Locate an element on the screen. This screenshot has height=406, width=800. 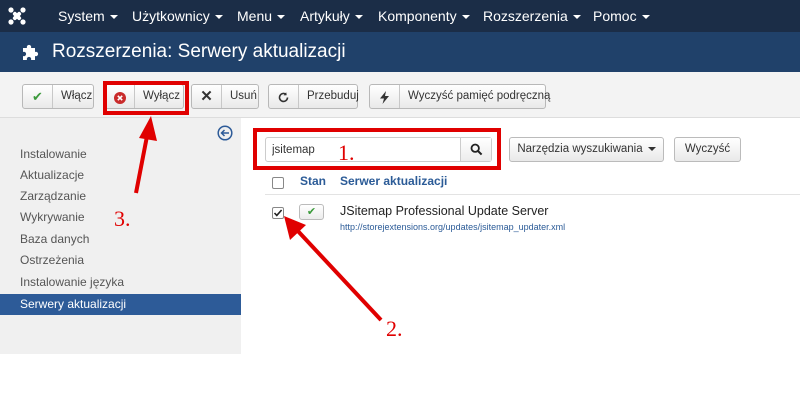
nav-item-system: System is located at coordinates (88, 16).